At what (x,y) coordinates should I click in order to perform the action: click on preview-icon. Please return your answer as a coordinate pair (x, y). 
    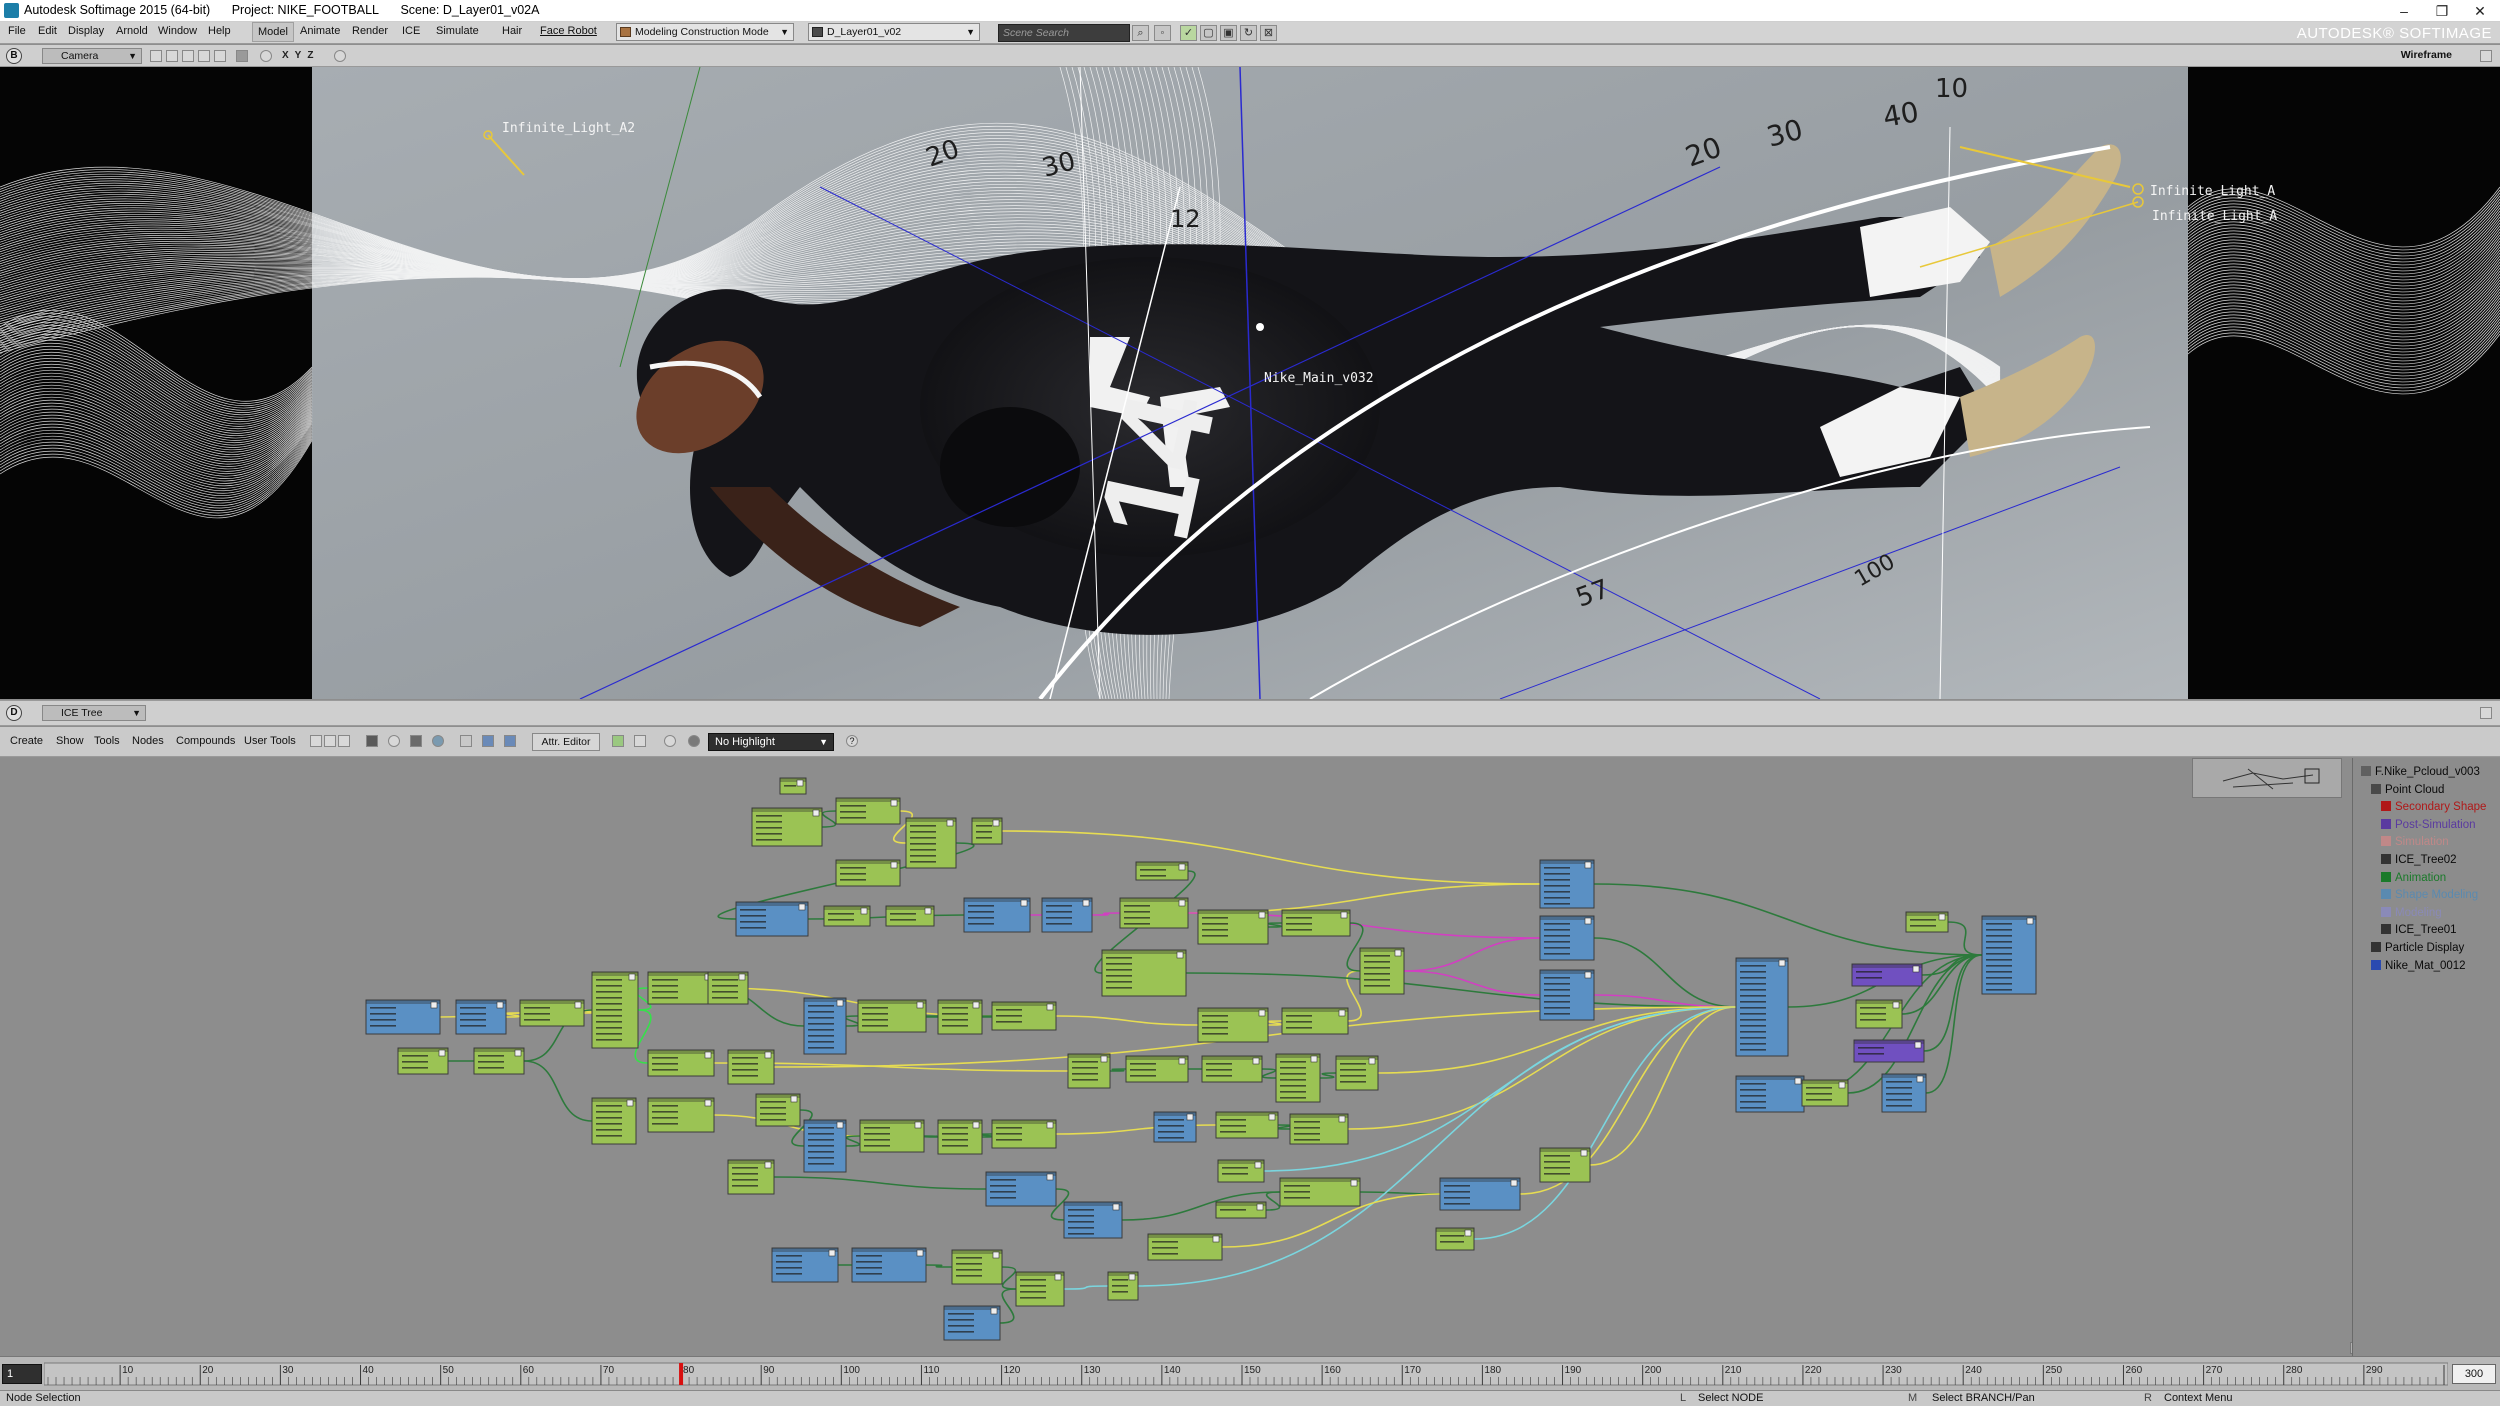
    Looking at the image, I should click on (640, 741).